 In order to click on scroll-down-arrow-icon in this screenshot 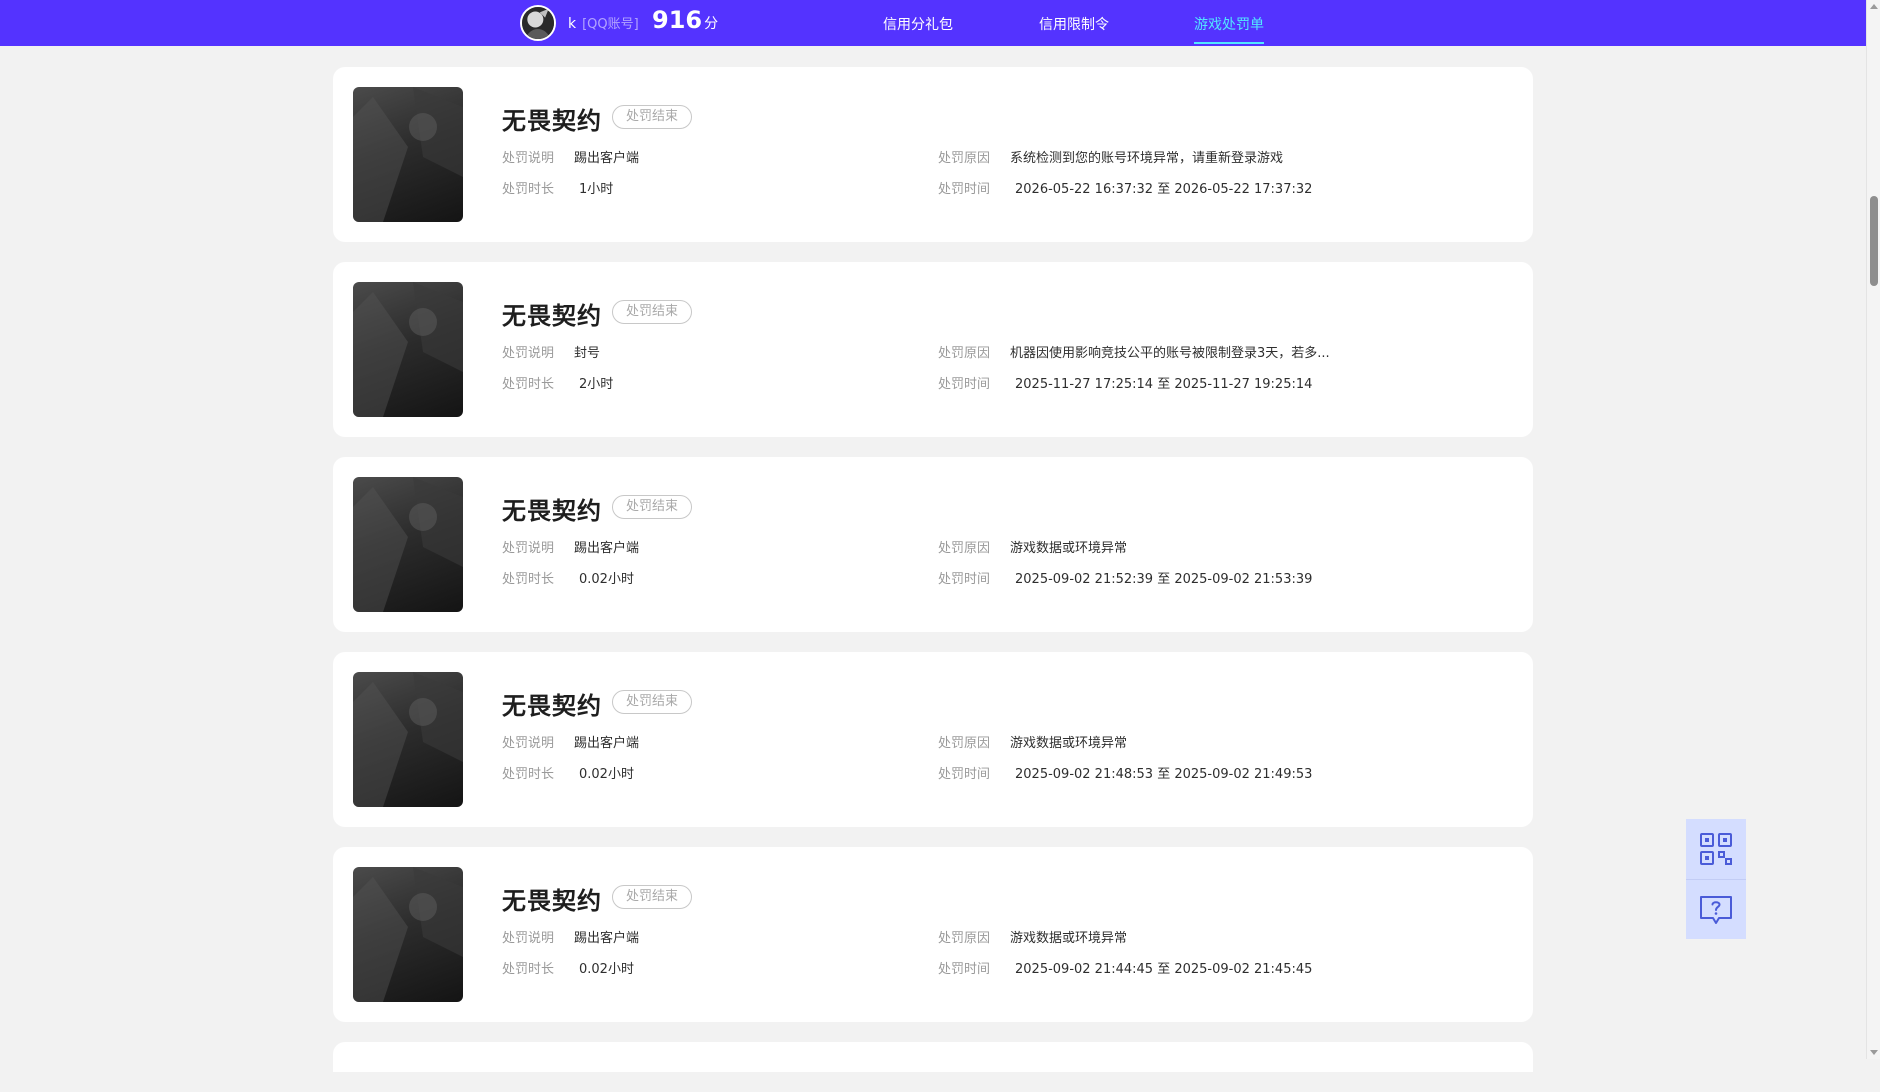, I will do `click(1874, 1052)`.